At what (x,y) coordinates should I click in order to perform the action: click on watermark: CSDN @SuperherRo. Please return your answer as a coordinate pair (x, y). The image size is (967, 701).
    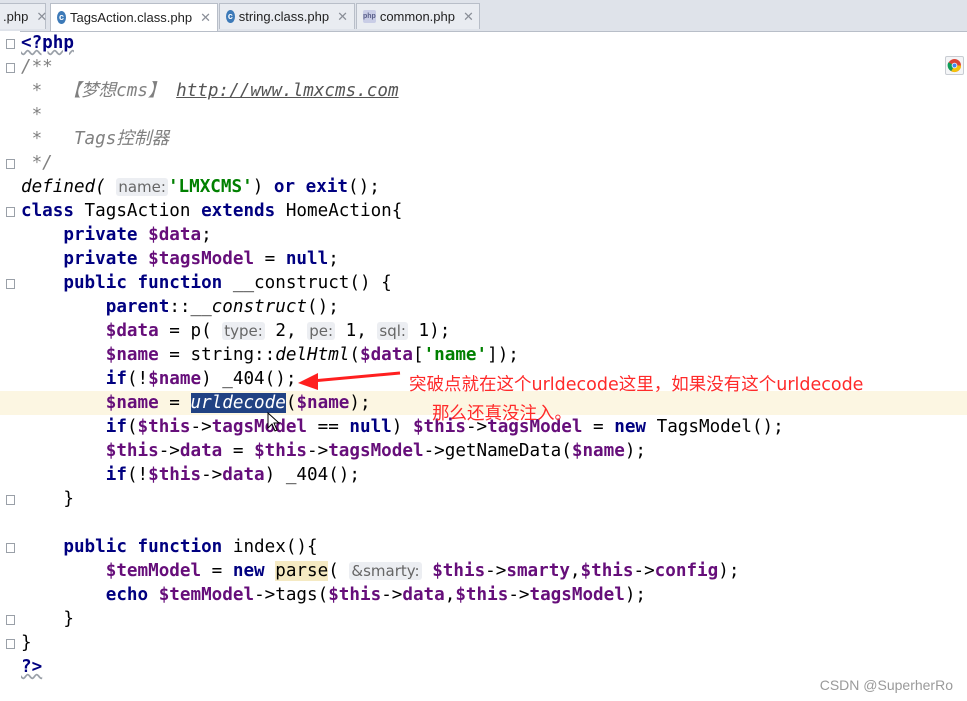
    Looking at the image, I should click on (886, 685).